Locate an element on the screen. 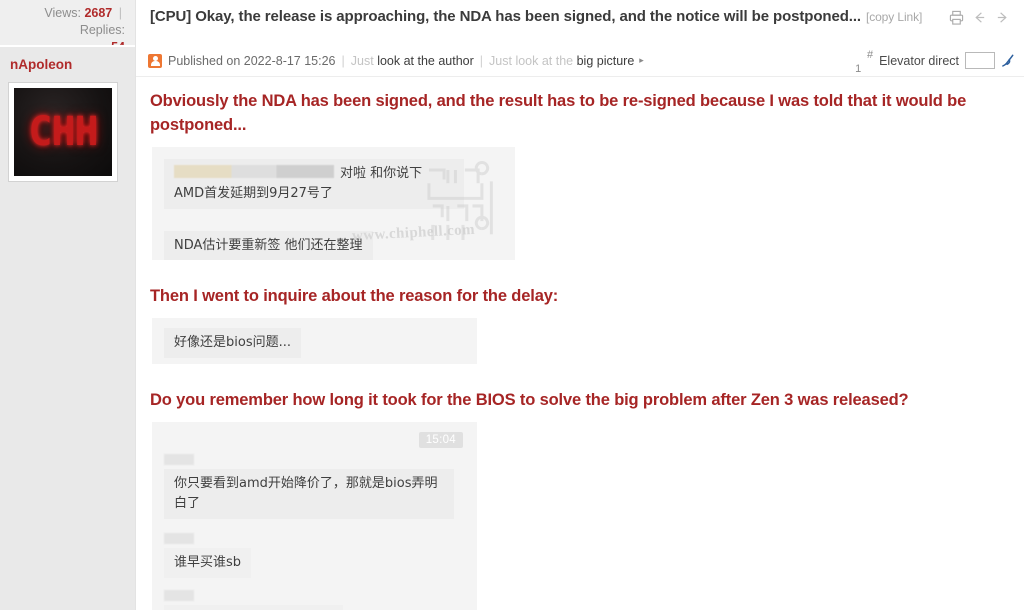  chat-bubble: 对啦 和你说下 AMD首发延期到9月27号了 is located at coordinates (314, 184).